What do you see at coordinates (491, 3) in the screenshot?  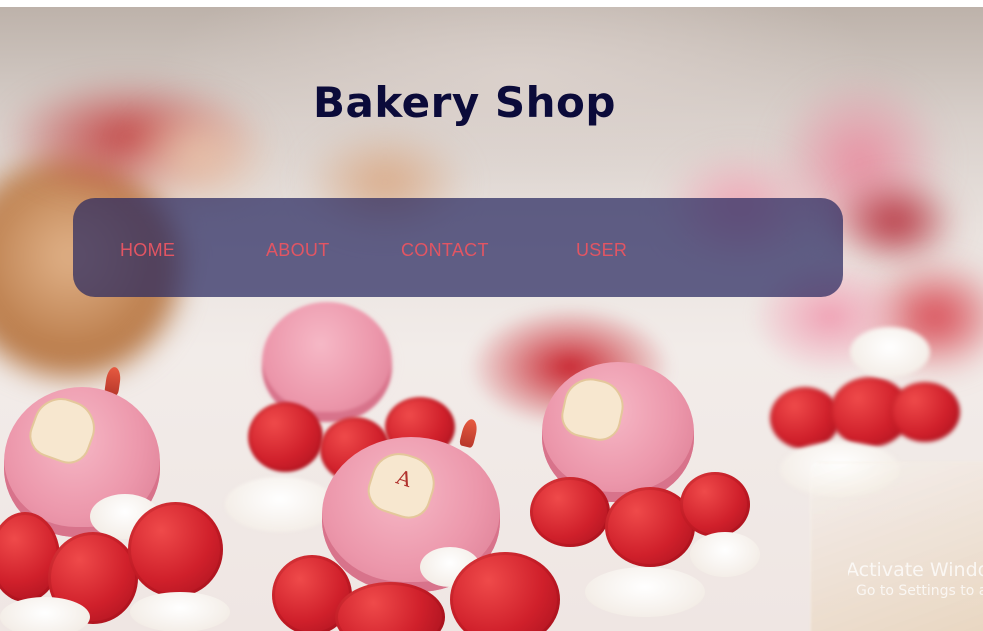 I see `top-strip` at bounding box center [491, 3].